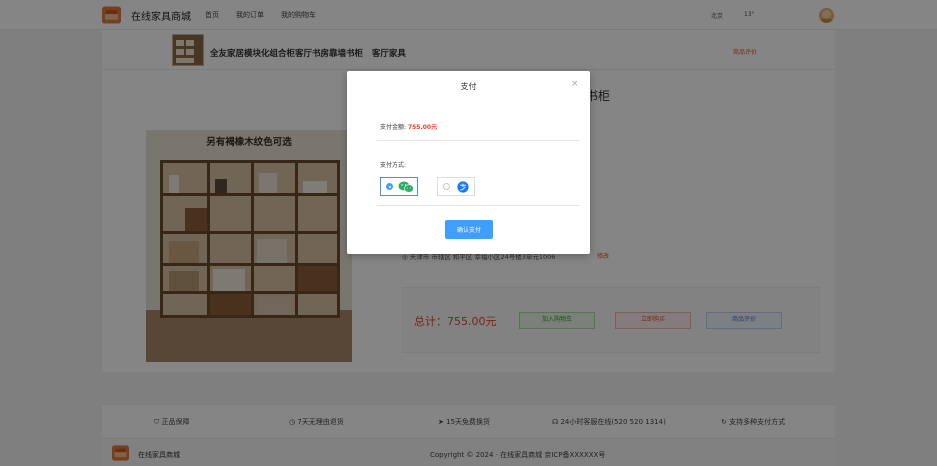  Describe the element at coordinates (468, 162) in the screenshot. I see `payment-dialog: 支付 × 支付金额: 755.00元 支付方式: 确认支付` at that location.